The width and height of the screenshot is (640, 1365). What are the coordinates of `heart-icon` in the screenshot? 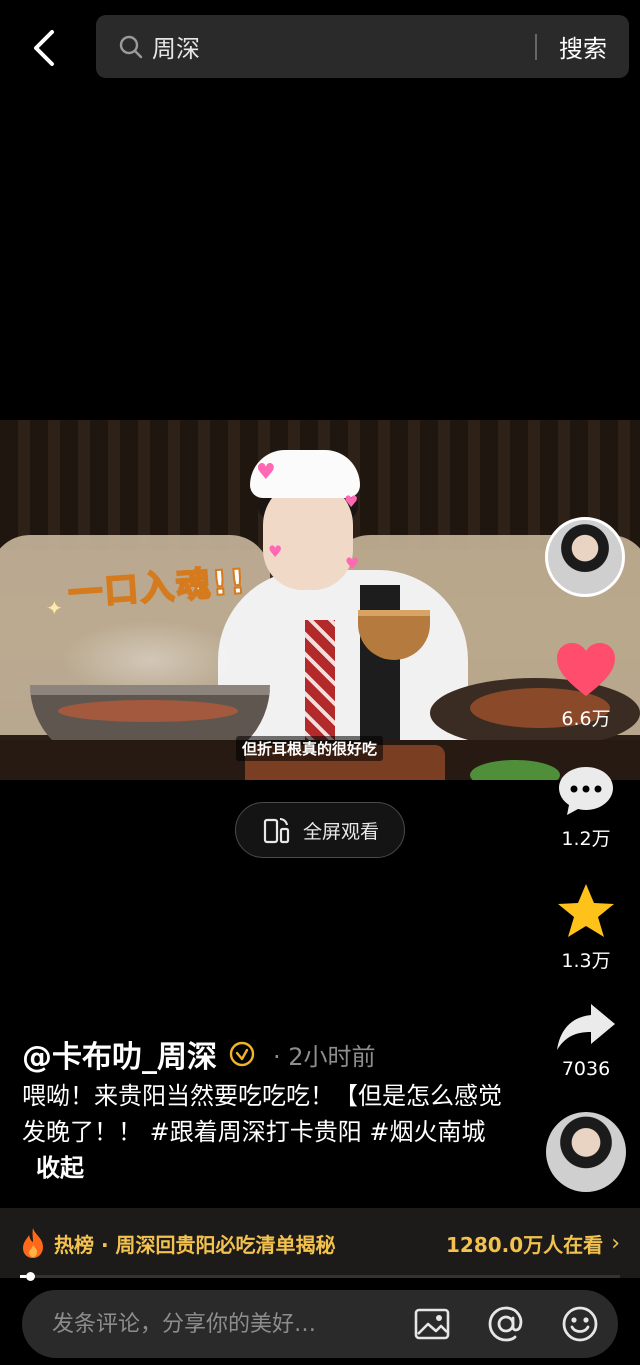 It's located at (586, 669).